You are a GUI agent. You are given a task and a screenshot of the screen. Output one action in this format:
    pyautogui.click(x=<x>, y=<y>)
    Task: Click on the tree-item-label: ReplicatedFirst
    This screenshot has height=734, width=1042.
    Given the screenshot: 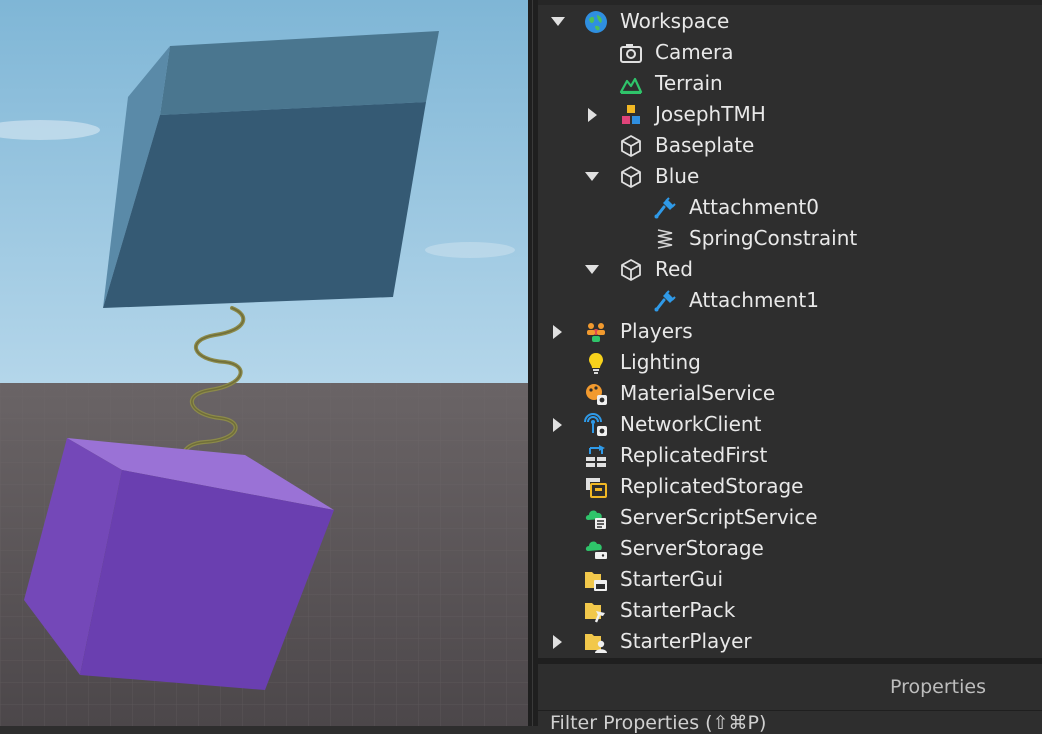 What is the action you would take?
    pyautogui.click(x=694, y=455)
    